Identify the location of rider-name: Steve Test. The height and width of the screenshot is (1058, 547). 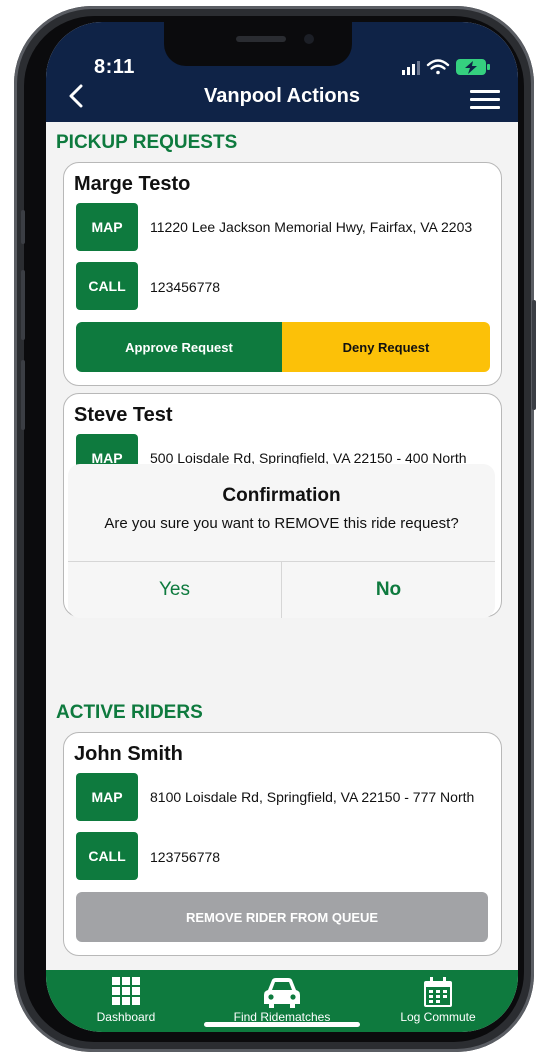
(123, 415).